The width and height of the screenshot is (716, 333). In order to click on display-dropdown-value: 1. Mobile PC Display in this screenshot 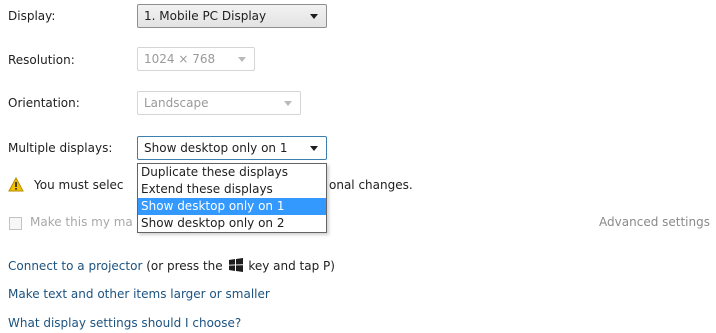, I will do `click(205, 16)`.